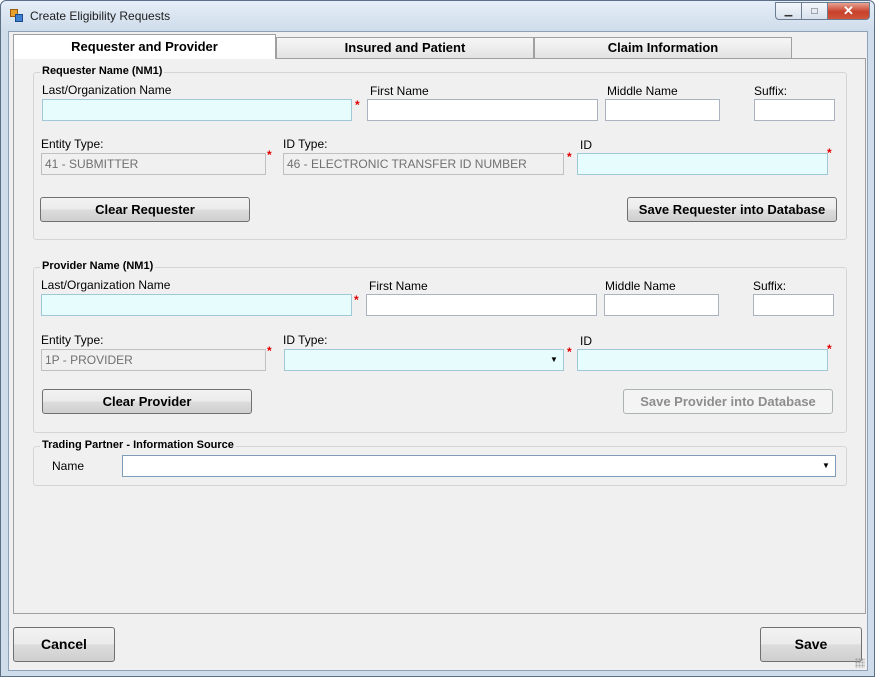 The image size is (875, 677). I want to click on title-bar: Create Eligibility Requests ▁ □ ✕, so click(437, 16).